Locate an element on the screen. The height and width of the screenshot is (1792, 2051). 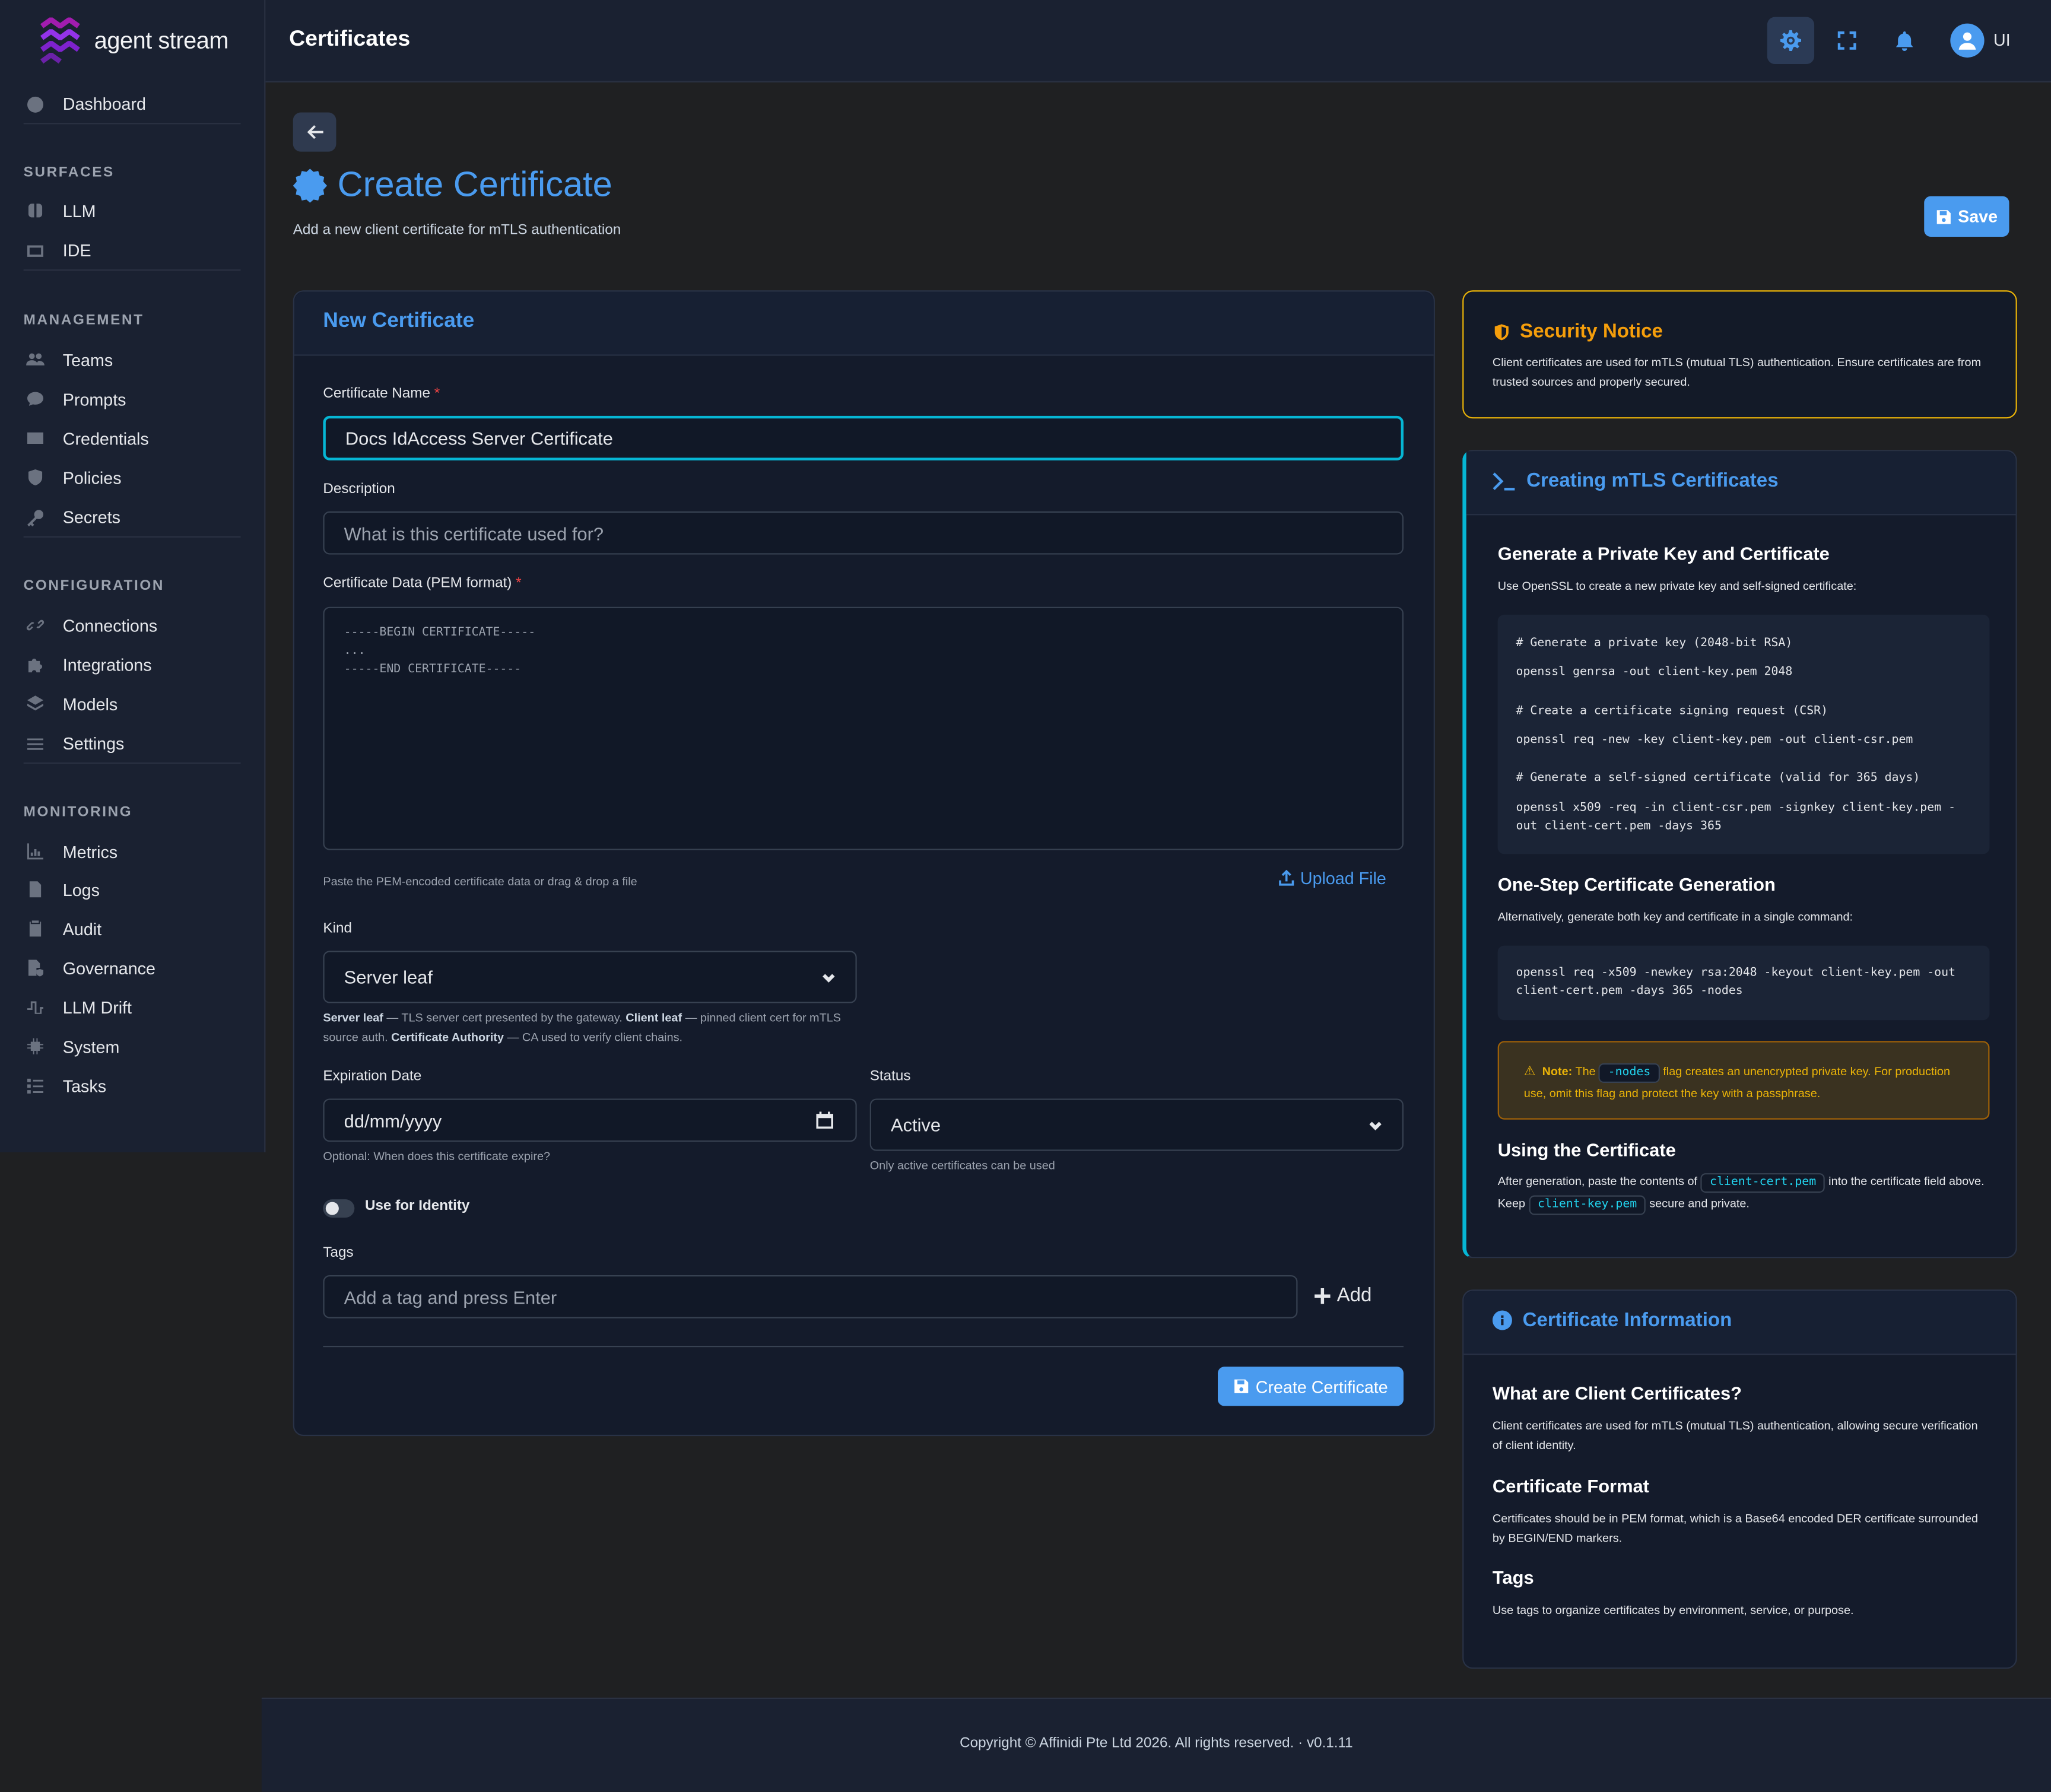
description-label: Description is located at coordinates (359, 489).